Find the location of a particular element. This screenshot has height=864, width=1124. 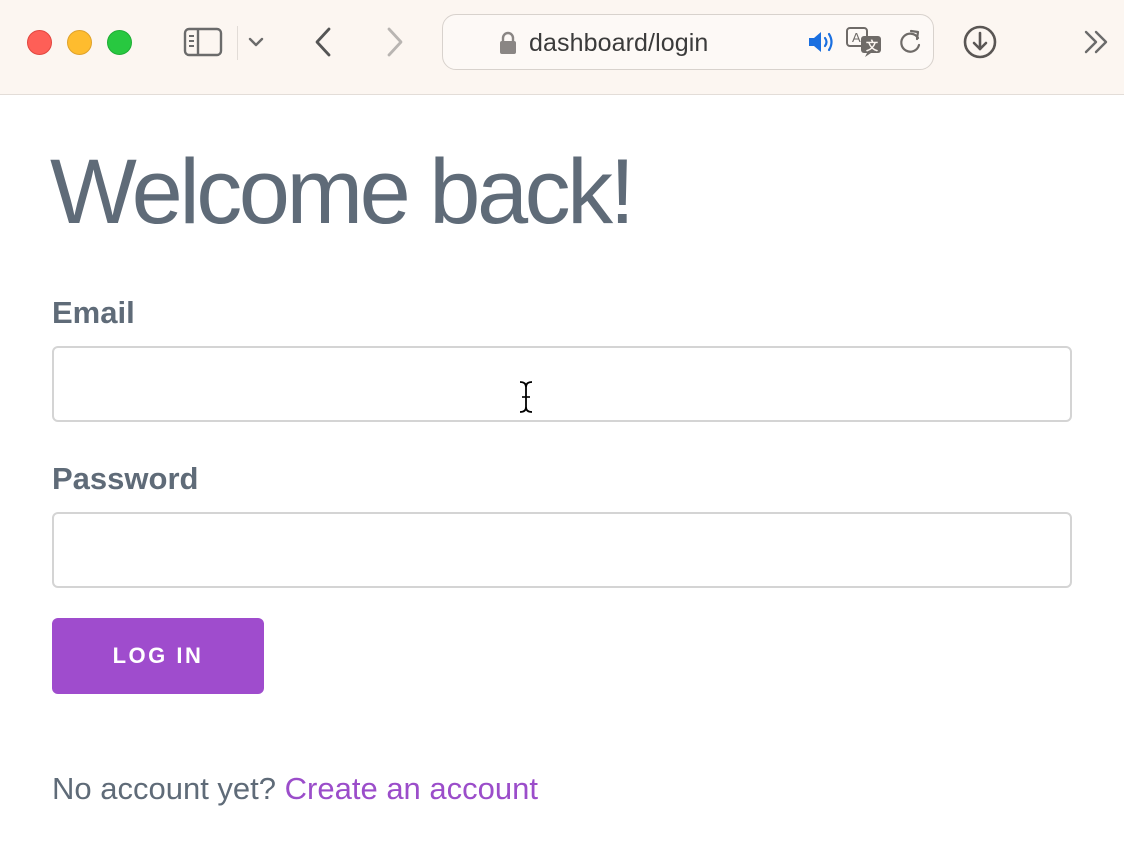

chevron-left-icon is located at coordinates (323, 42).